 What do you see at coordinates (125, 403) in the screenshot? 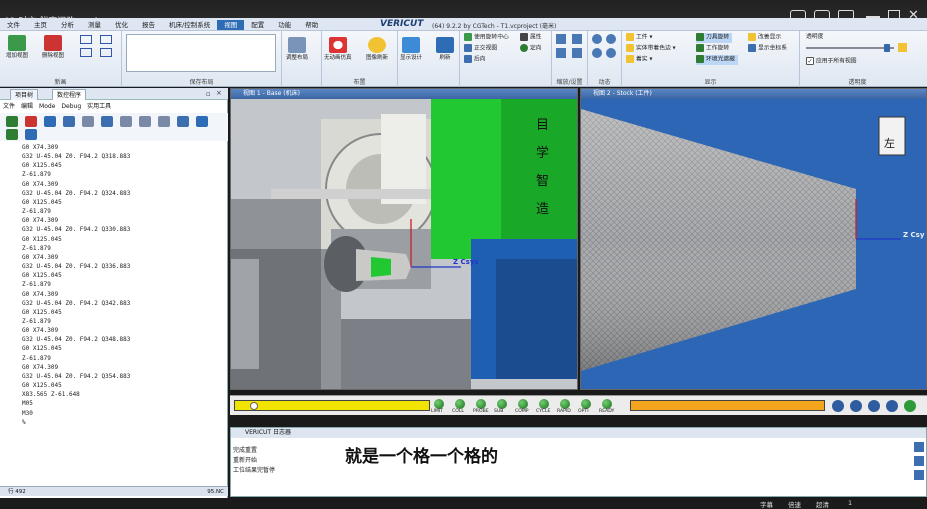
I see `code-line: M05` at bounding box center [125, 403].